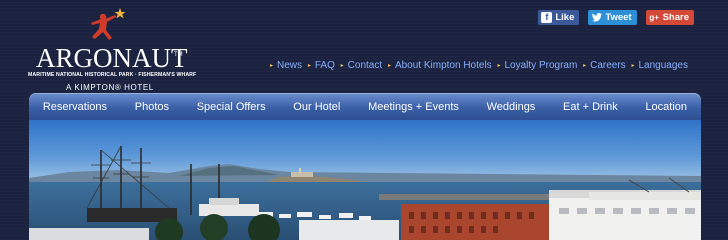 This screenshot has height=240, width=728. What do you see at coordinates (663, 65) in the screenshot?
I see `utility-link-label: Languages` at bounding box center [663, 65].